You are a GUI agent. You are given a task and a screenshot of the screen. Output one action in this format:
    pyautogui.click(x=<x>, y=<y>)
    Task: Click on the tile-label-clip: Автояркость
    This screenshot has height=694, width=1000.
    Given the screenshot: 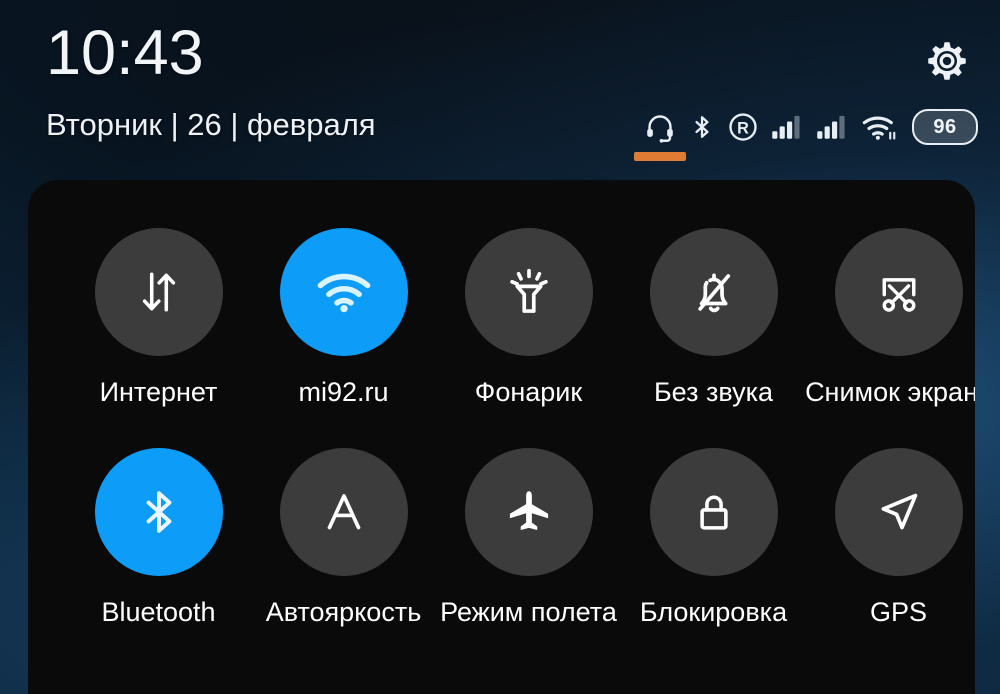 What is the action you would take?
    pyautogui.click(x=343, y=602)
    